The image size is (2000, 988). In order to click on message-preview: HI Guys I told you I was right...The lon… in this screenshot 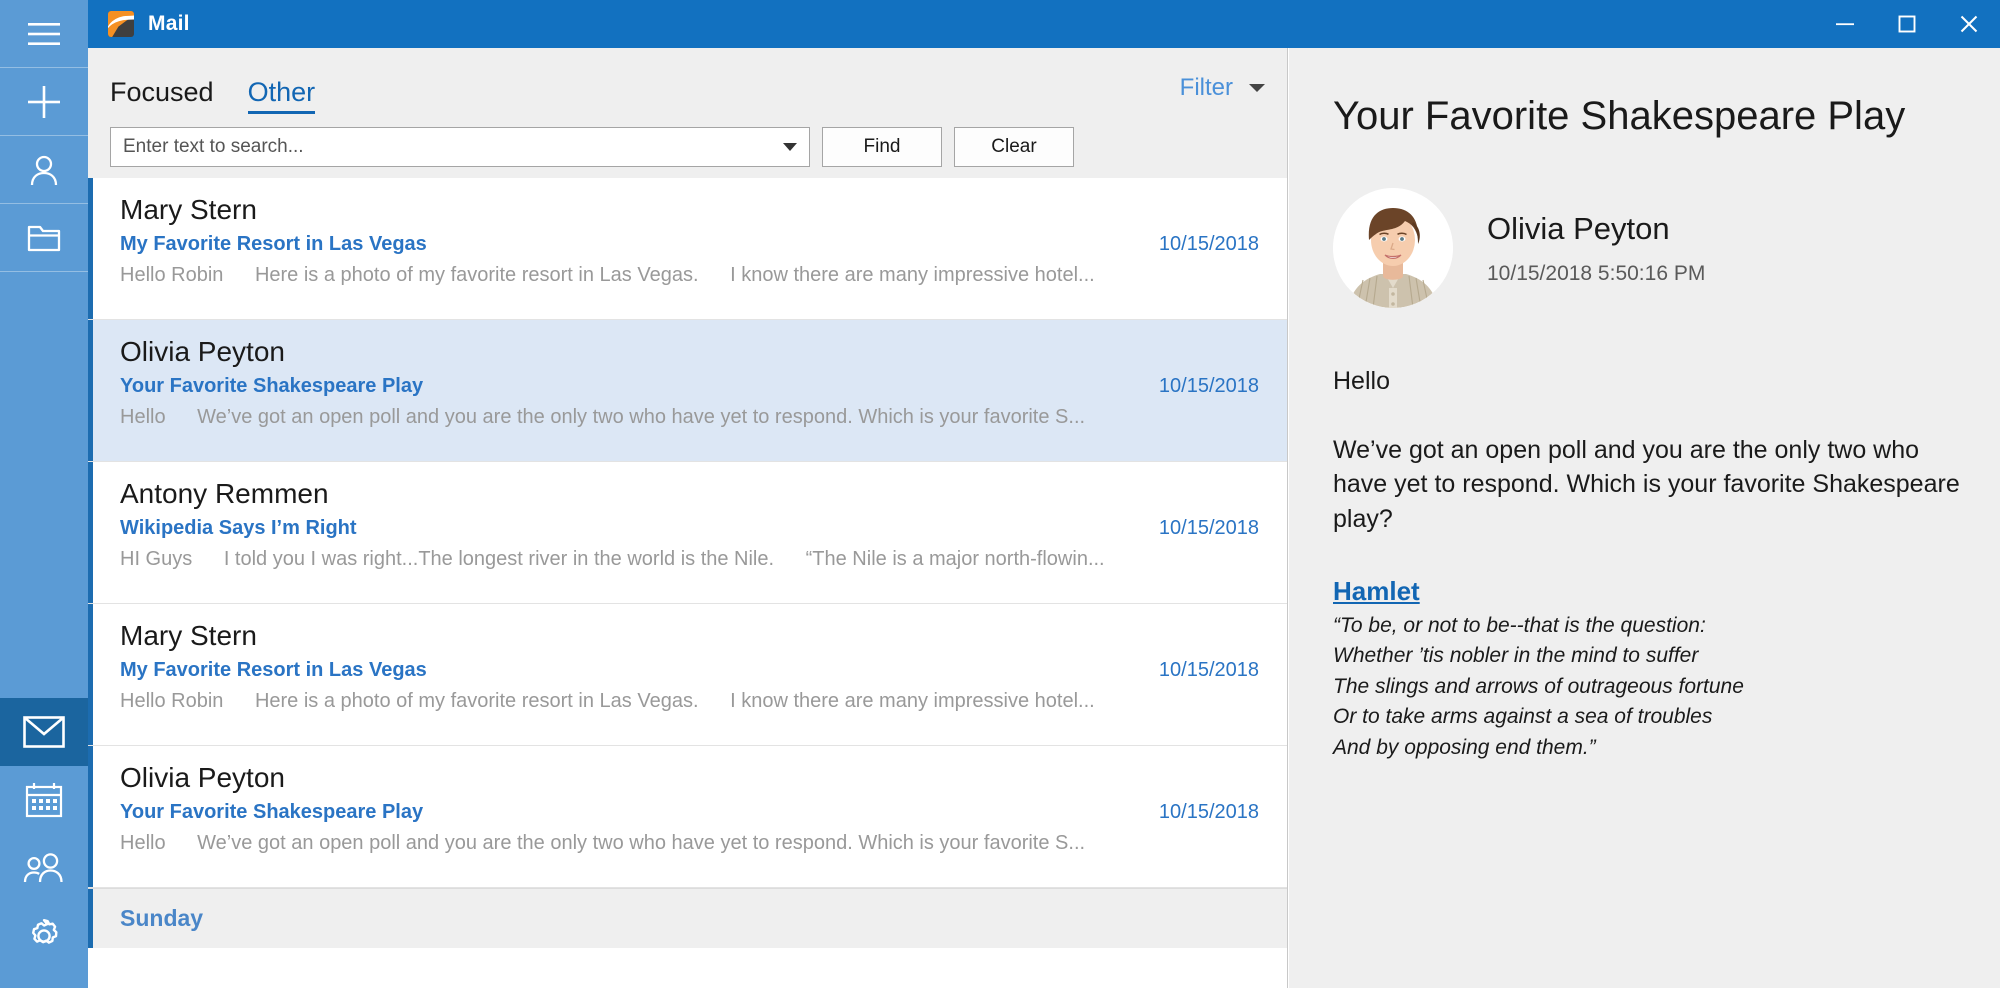, I will do `click(689, 559)`.